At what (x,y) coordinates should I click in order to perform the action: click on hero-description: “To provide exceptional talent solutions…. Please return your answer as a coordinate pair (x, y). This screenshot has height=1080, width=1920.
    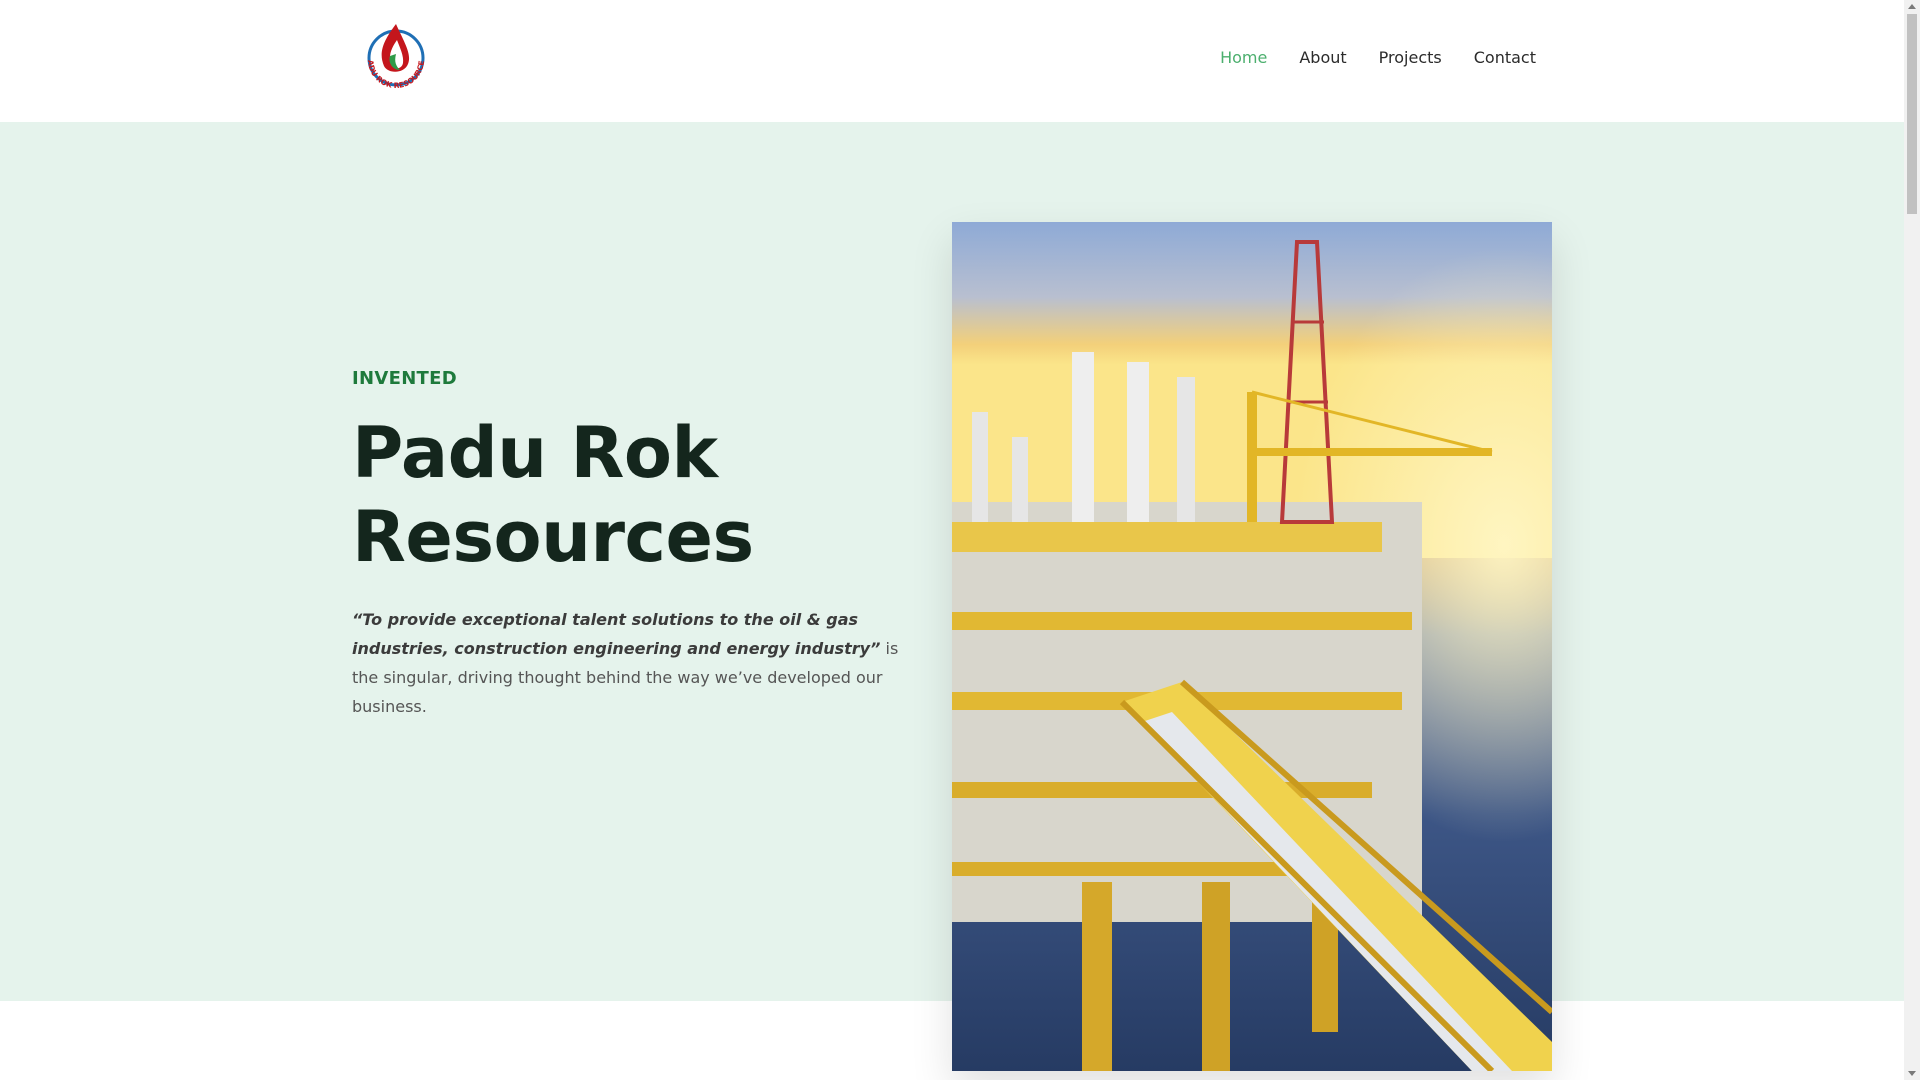
    Looking at the image, I should click on (632, 663).